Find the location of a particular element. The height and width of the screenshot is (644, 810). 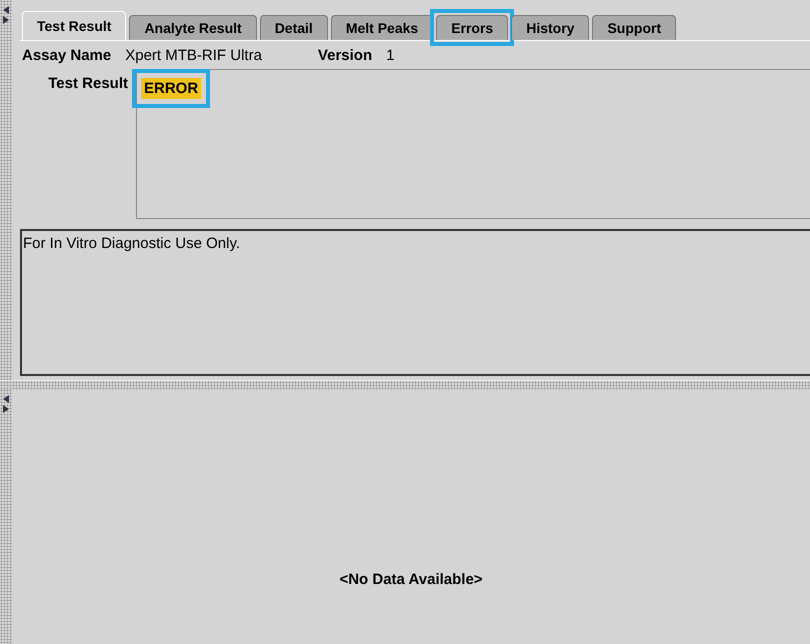

tab: Test Result is located at coordinates (74, 25).